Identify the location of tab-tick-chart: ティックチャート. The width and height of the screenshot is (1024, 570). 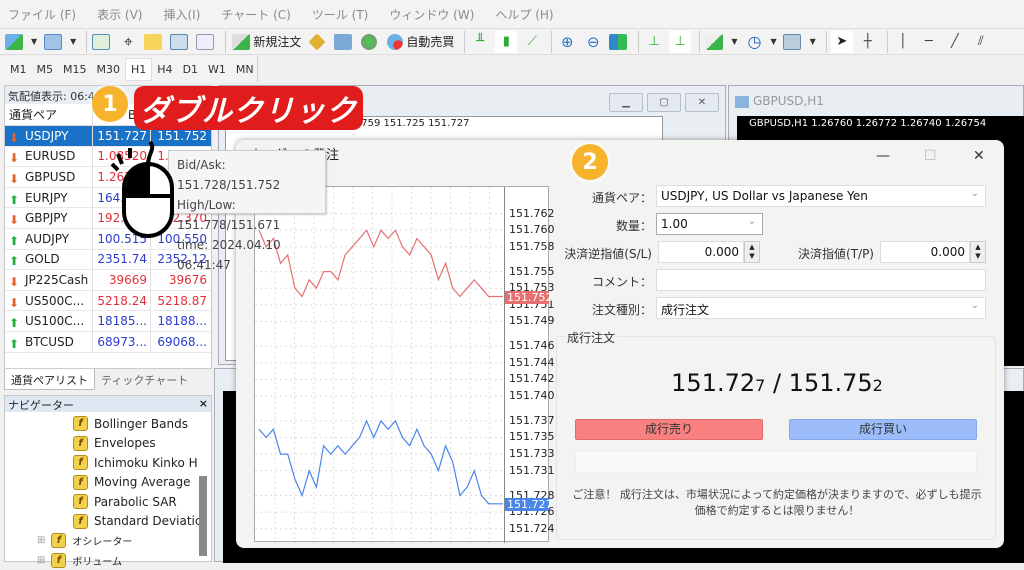
(144, 379).